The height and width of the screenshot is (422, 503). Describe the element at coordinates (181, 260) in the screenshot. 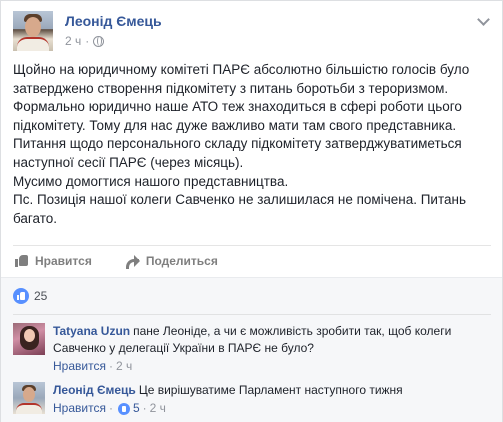

I see `share-label: Поделиться` at that location.